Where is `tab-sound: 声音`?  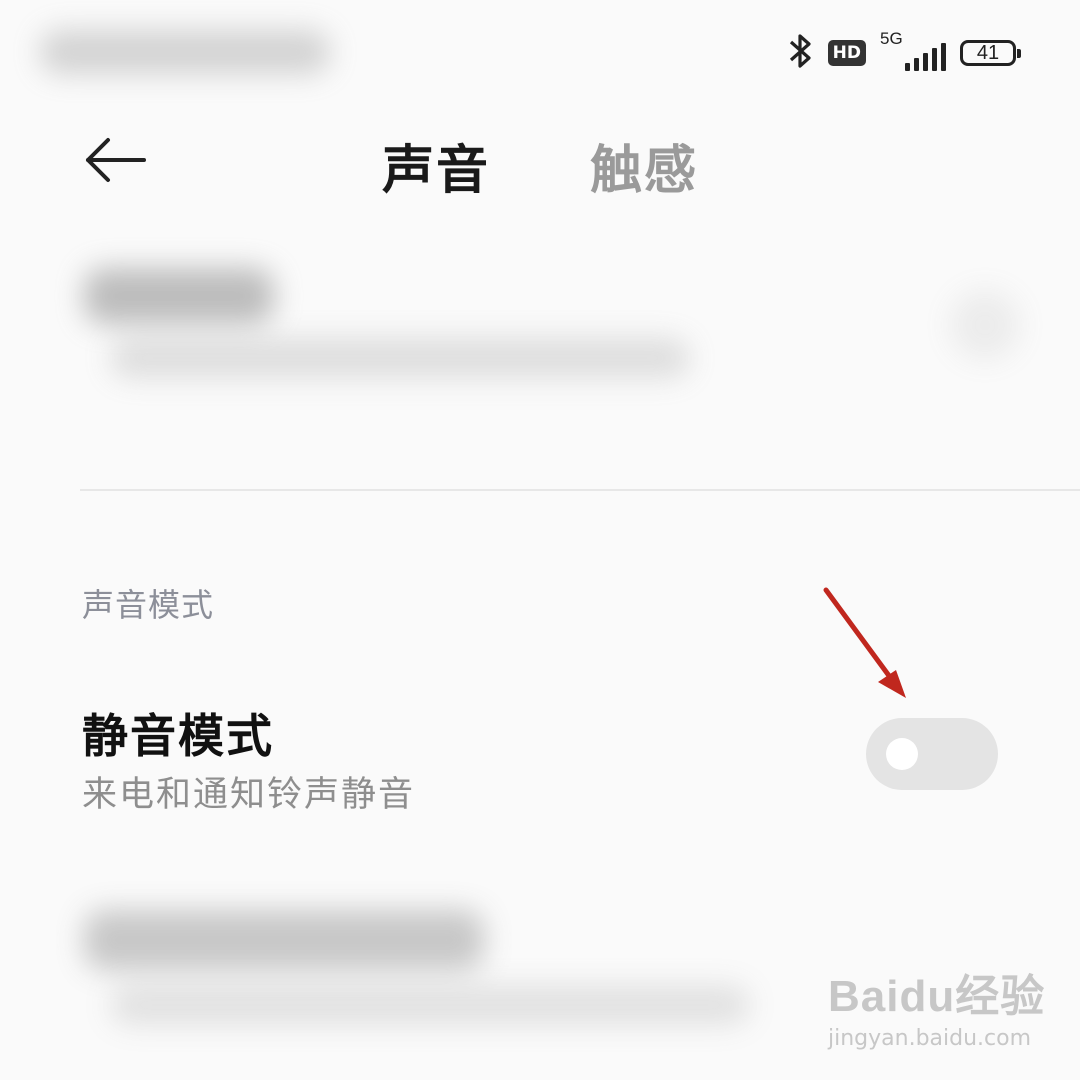
tab-sound: 声音 is located at coordinates (436, 165).